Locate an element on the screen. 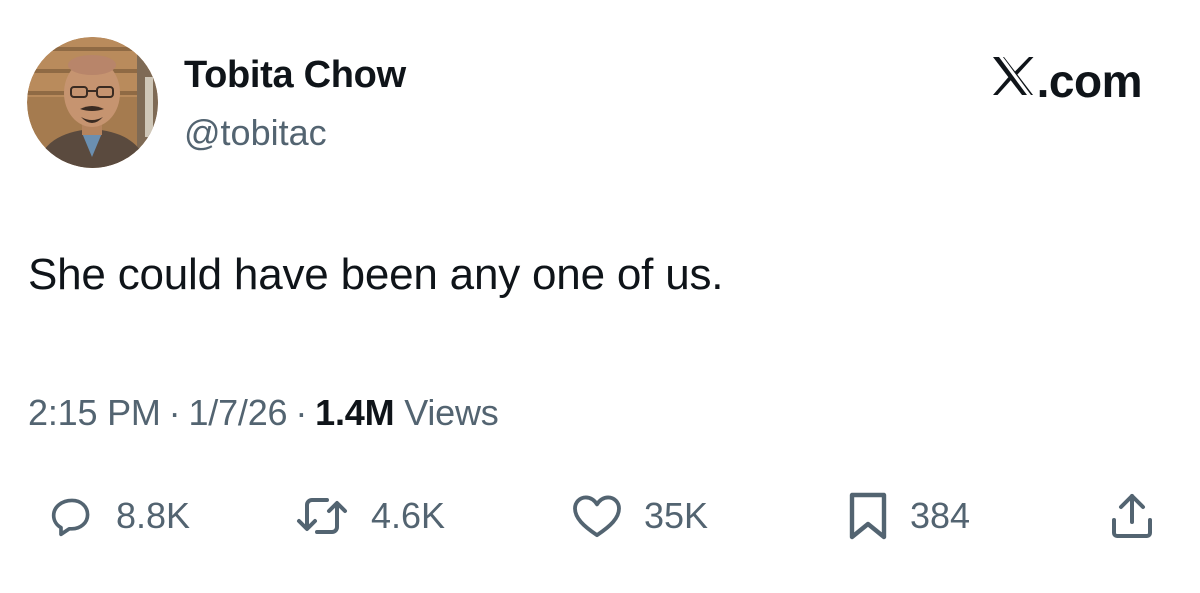  bookmark-icon is located at coordinates (868, 516).